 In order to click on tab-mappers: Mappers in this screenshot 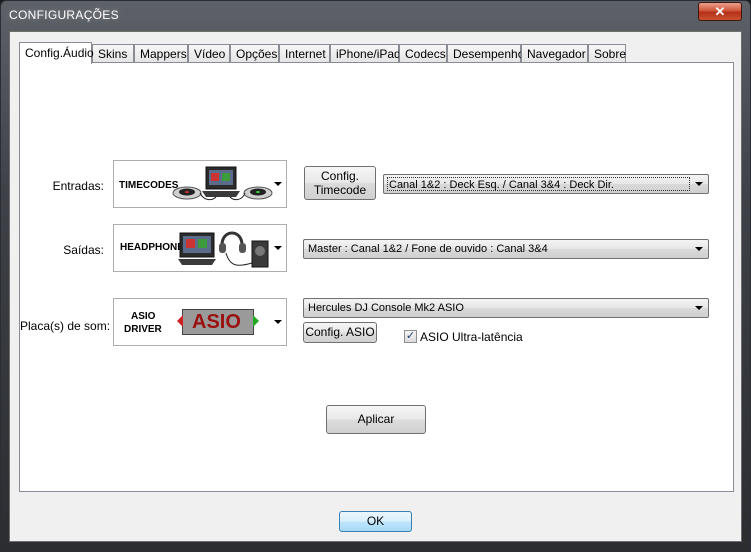, I will do `click(161, 53)`.